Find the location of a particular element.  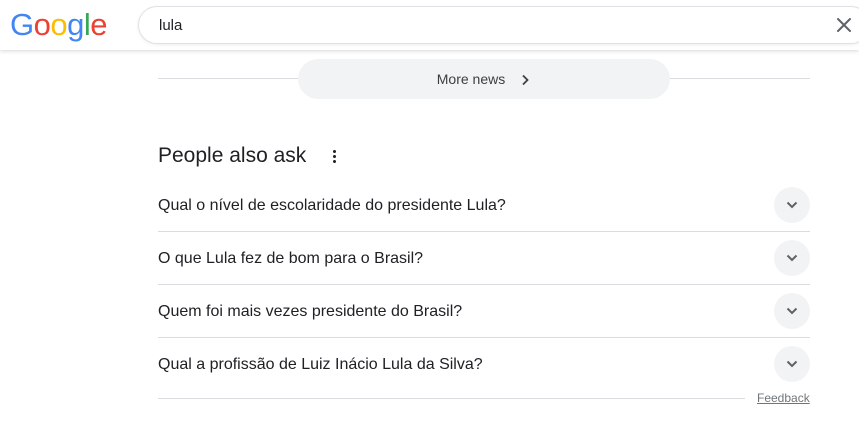

search-box is located at coordinates (498, 25).